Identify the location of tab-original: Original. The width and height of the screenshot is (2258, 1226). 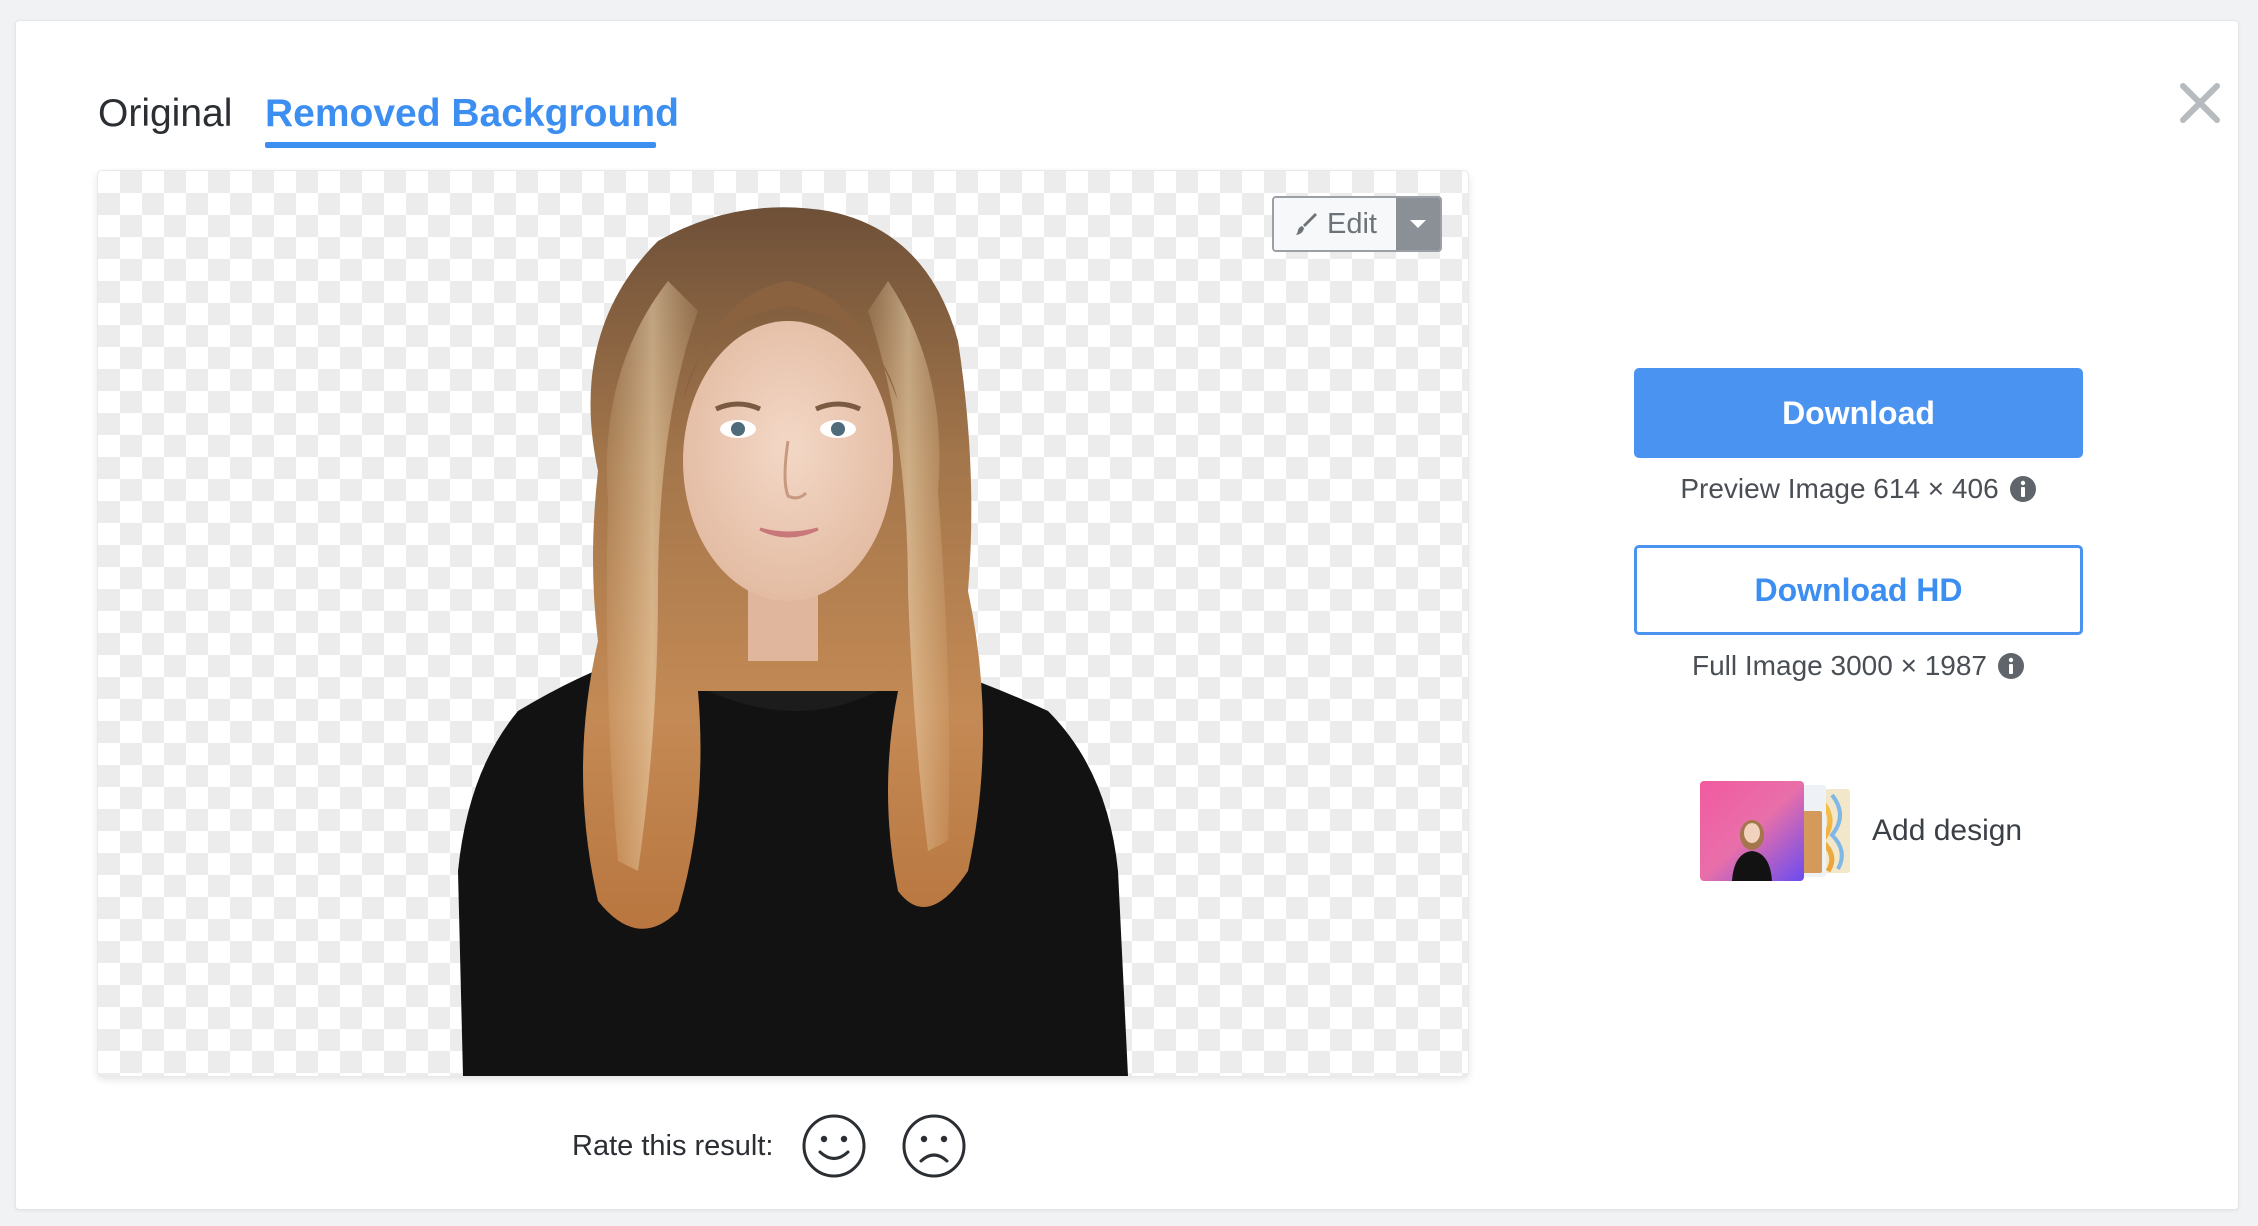
(165, 114).